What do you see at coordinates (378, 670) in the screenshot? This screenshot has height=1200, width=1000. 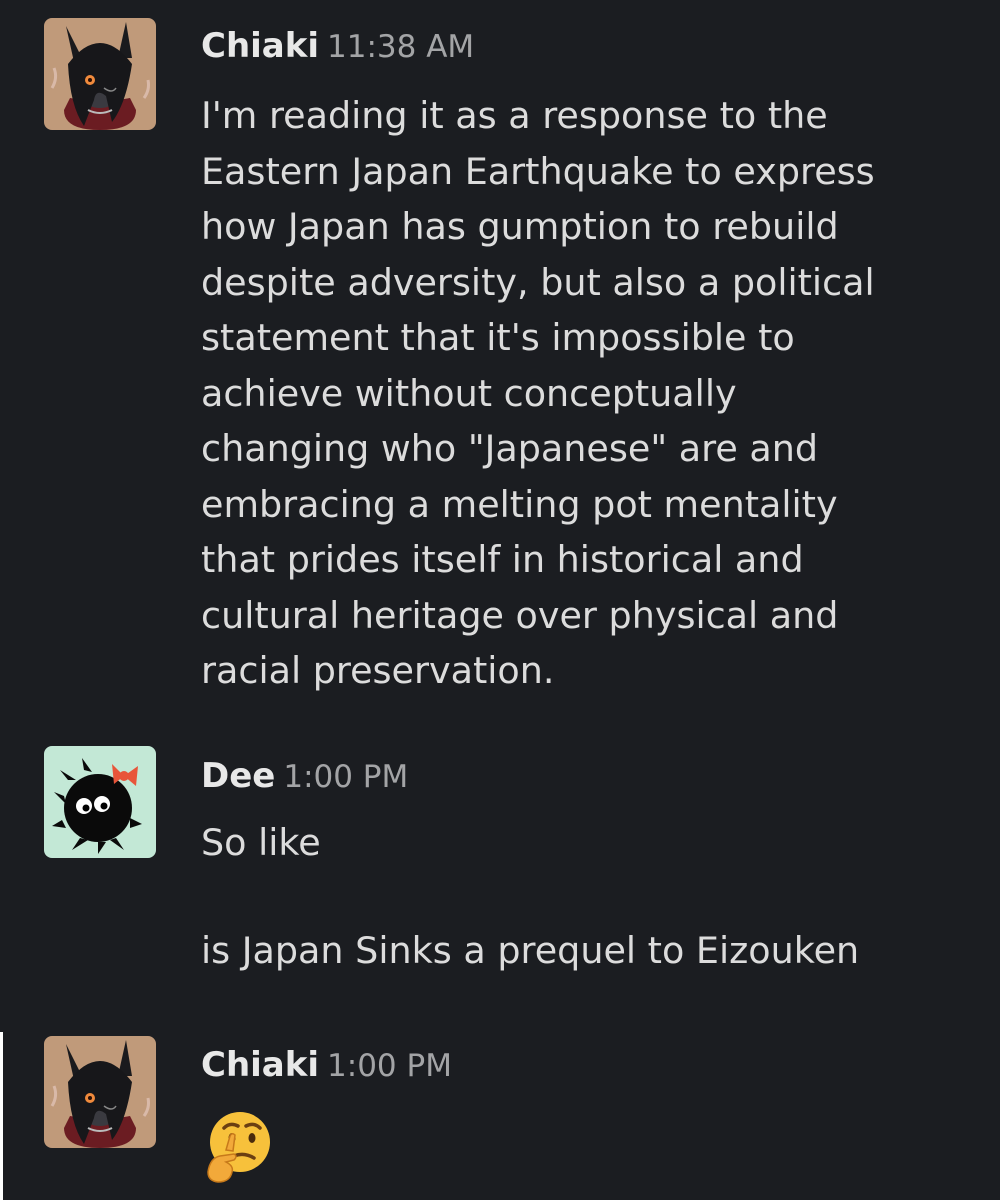 I see `message-line: racial preservation.` at bounding box center [378, 670].